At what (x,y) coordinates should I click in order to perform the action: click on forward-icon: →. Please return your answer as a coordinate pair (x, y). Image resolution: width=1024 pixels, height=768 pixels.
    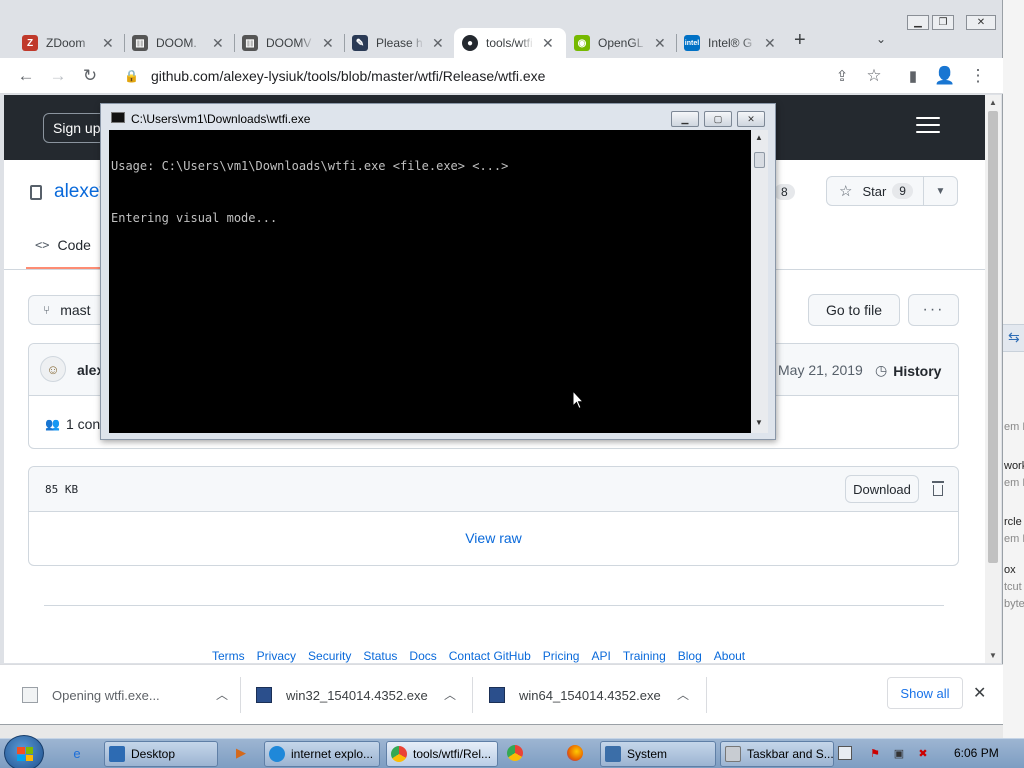
    Looking at the image, I should click on (58, 76).